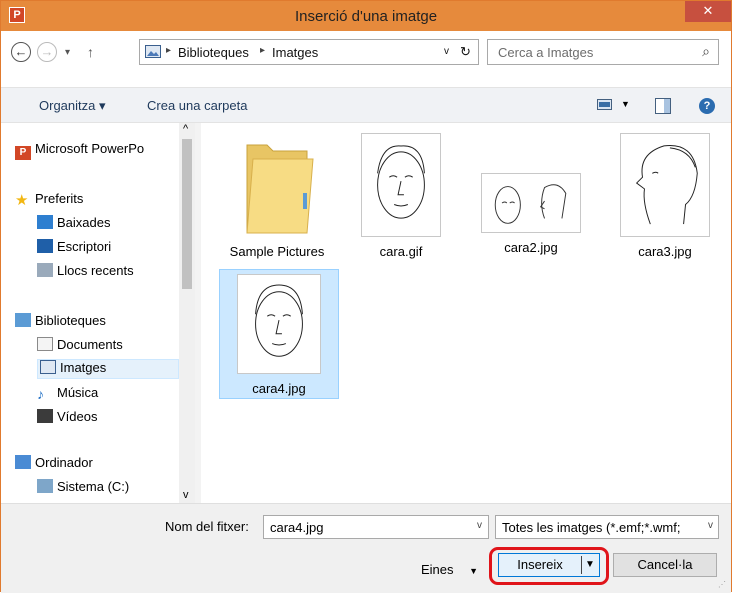 This screenshot has width=732, height=593. Describe the element at coordinates (21, 52) in the screenshot. I see `back-button: ←` at that location.